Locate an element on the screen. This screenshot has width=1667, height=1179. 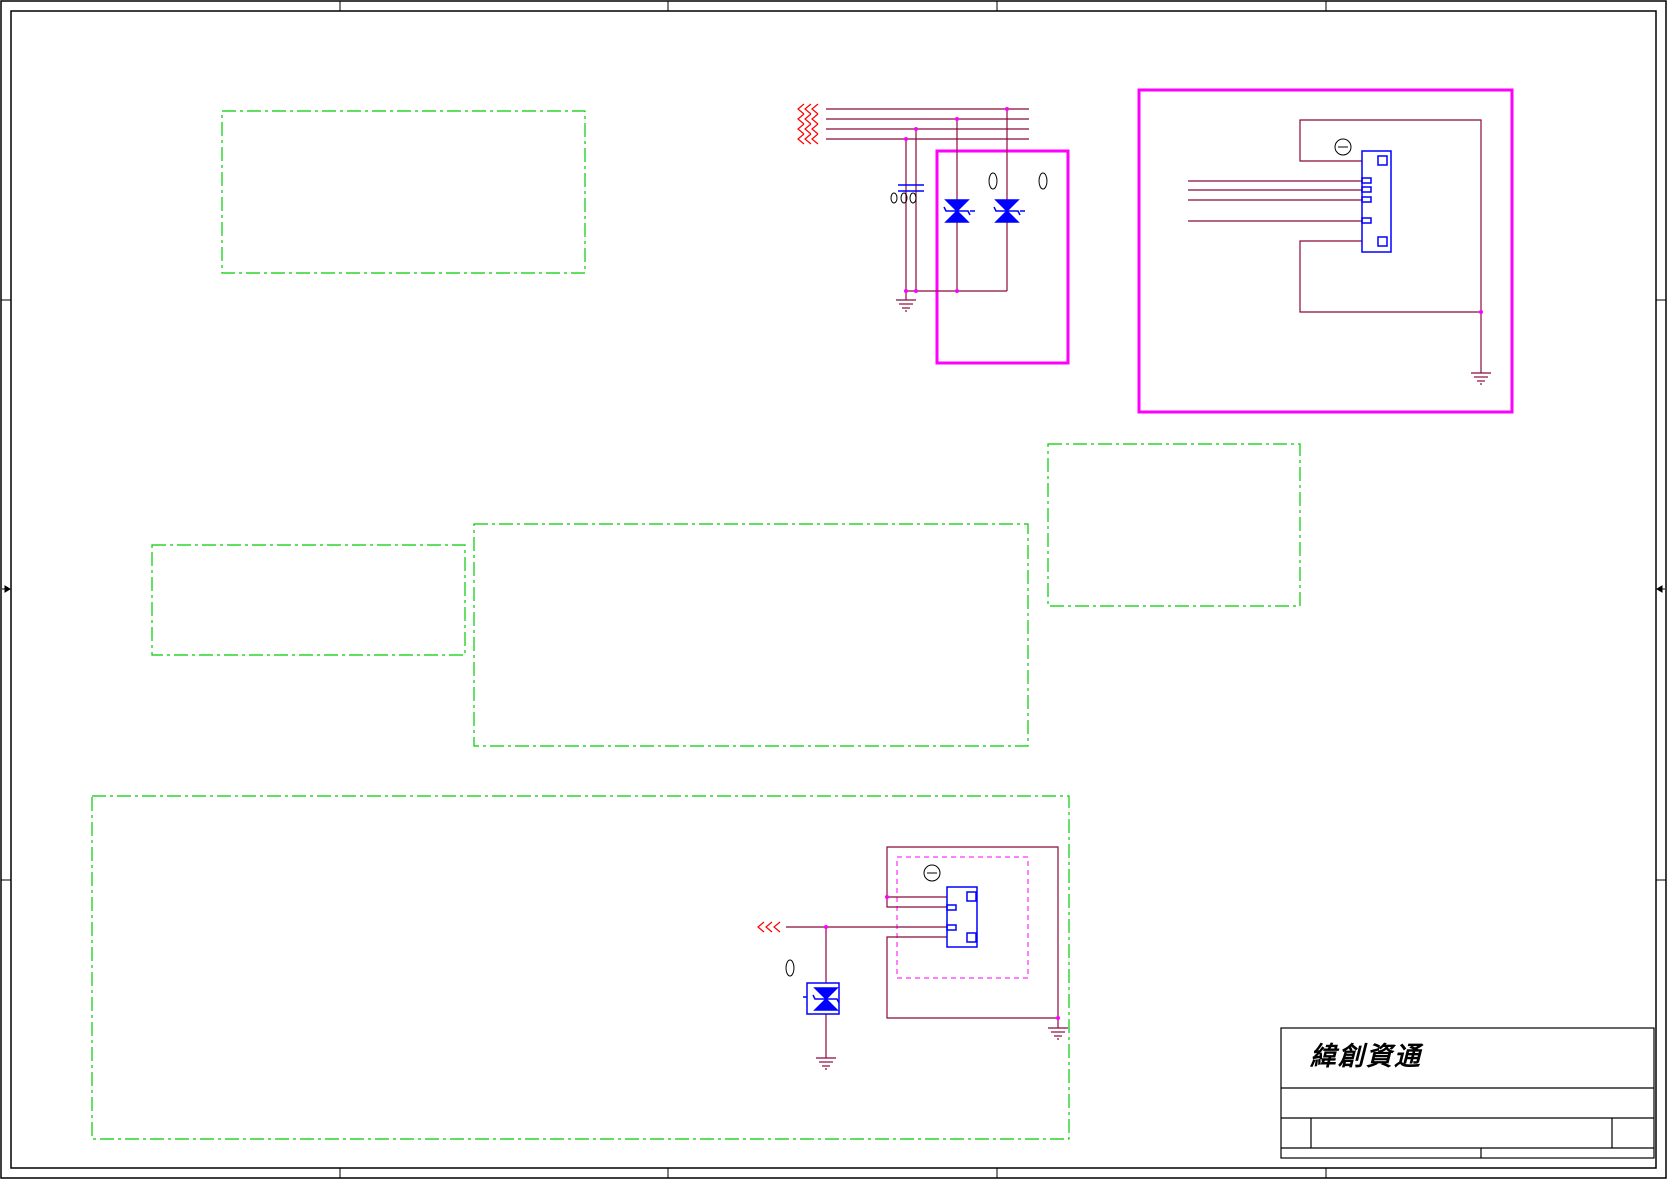
center-arrow-right-icon is located at coordinates (1660, 589).